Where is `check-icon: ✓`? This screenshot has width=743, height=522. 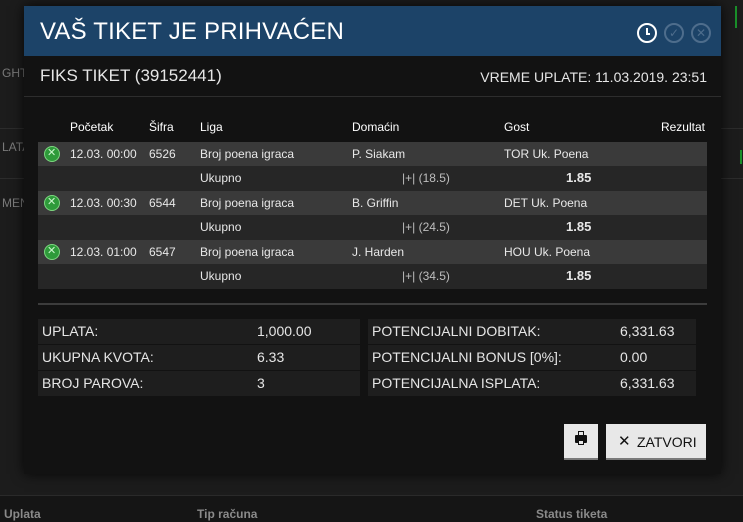
check-icon: ✓ is located at coordinates (674, 33).